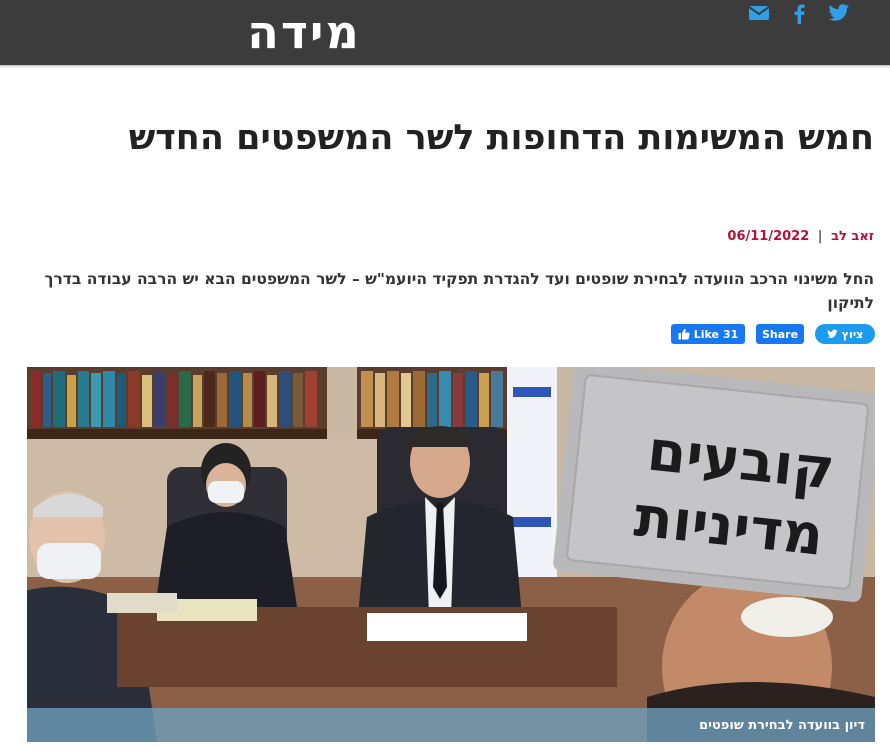  I want to click on tweet-label: ציוץ, so click(852, 334).